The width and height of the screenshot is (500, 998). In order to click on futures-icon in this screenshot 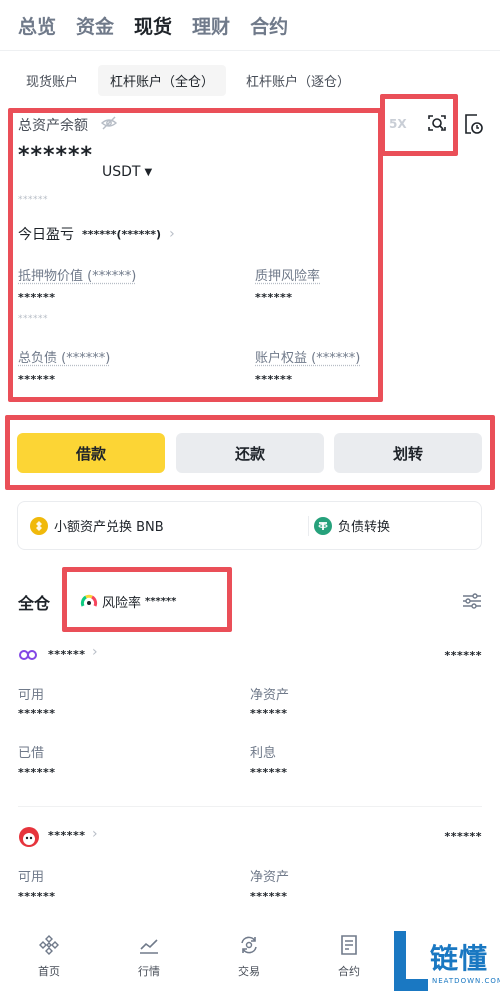, I will do `click(349, 945)`.